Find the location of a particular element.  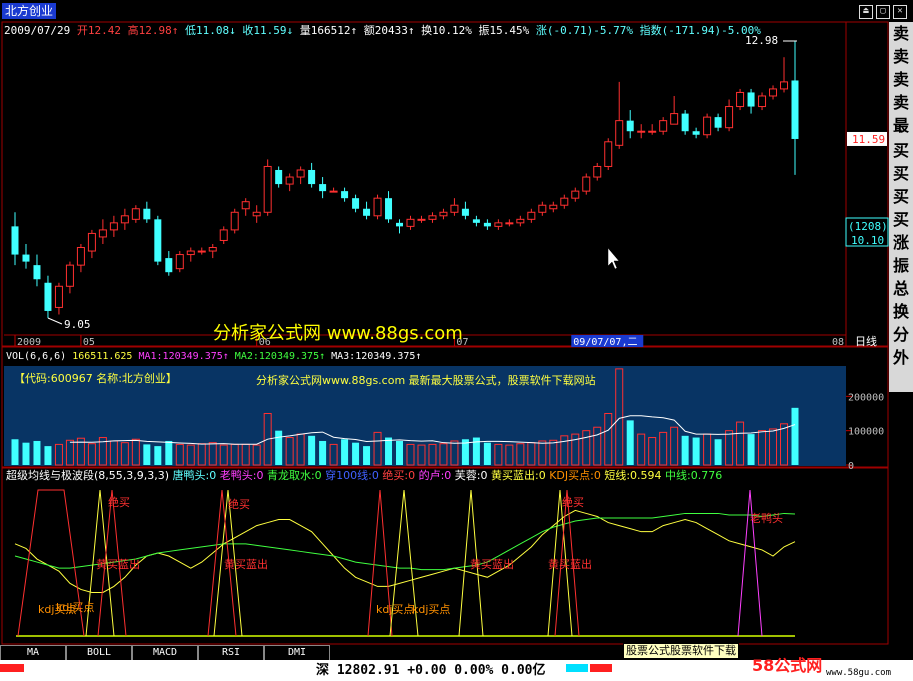

volume-info-code: 【代码:600967 名称:北方创业】 is located at coordinates (95, 378).